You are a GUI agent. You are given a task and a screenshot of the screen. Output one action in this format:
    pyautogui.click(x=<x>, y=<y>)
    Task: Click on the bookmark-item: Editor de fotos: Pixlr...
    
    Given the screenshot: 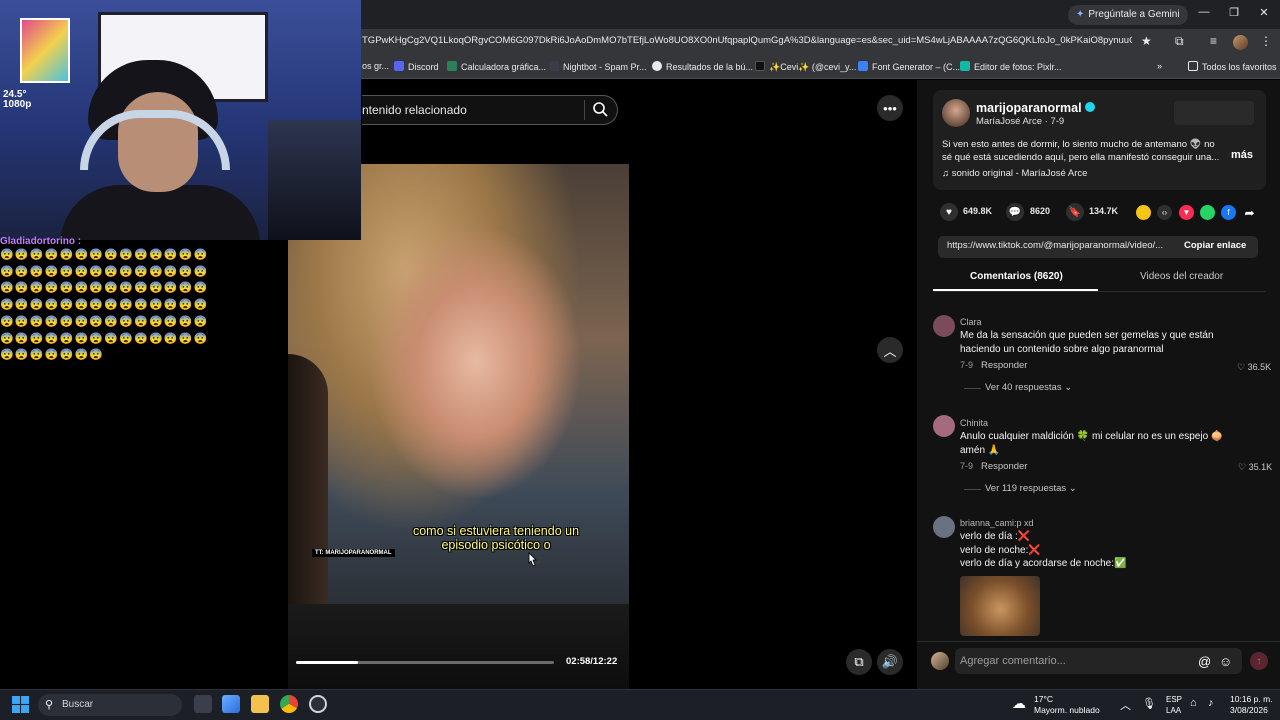 What is the action you would take?
    pyautogui.click(x=1011, y=66)
    